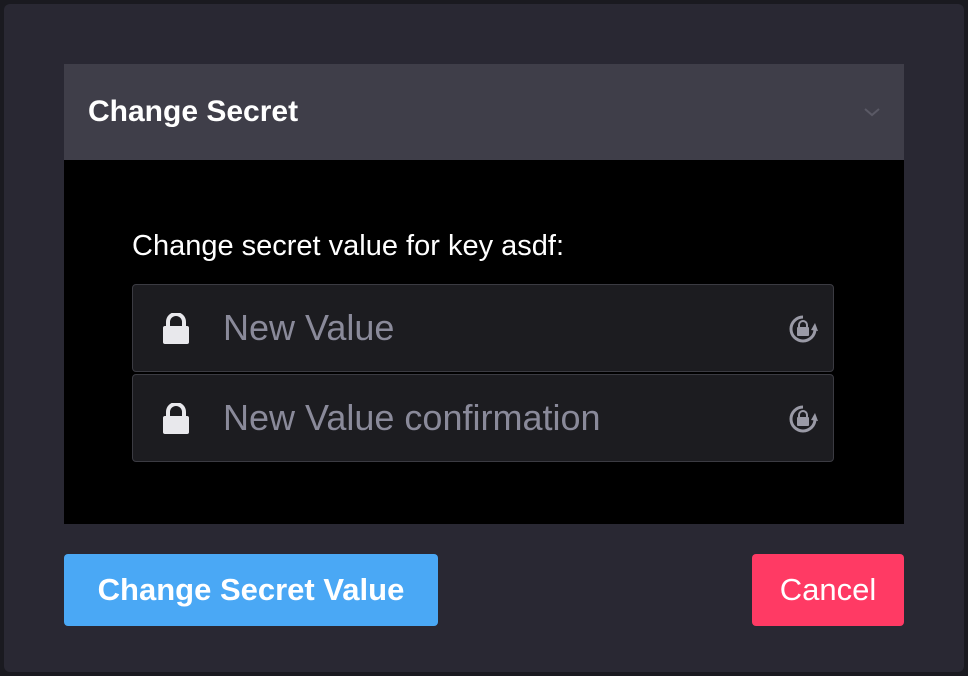  I want to click on new-value-field, so click(483, 328).